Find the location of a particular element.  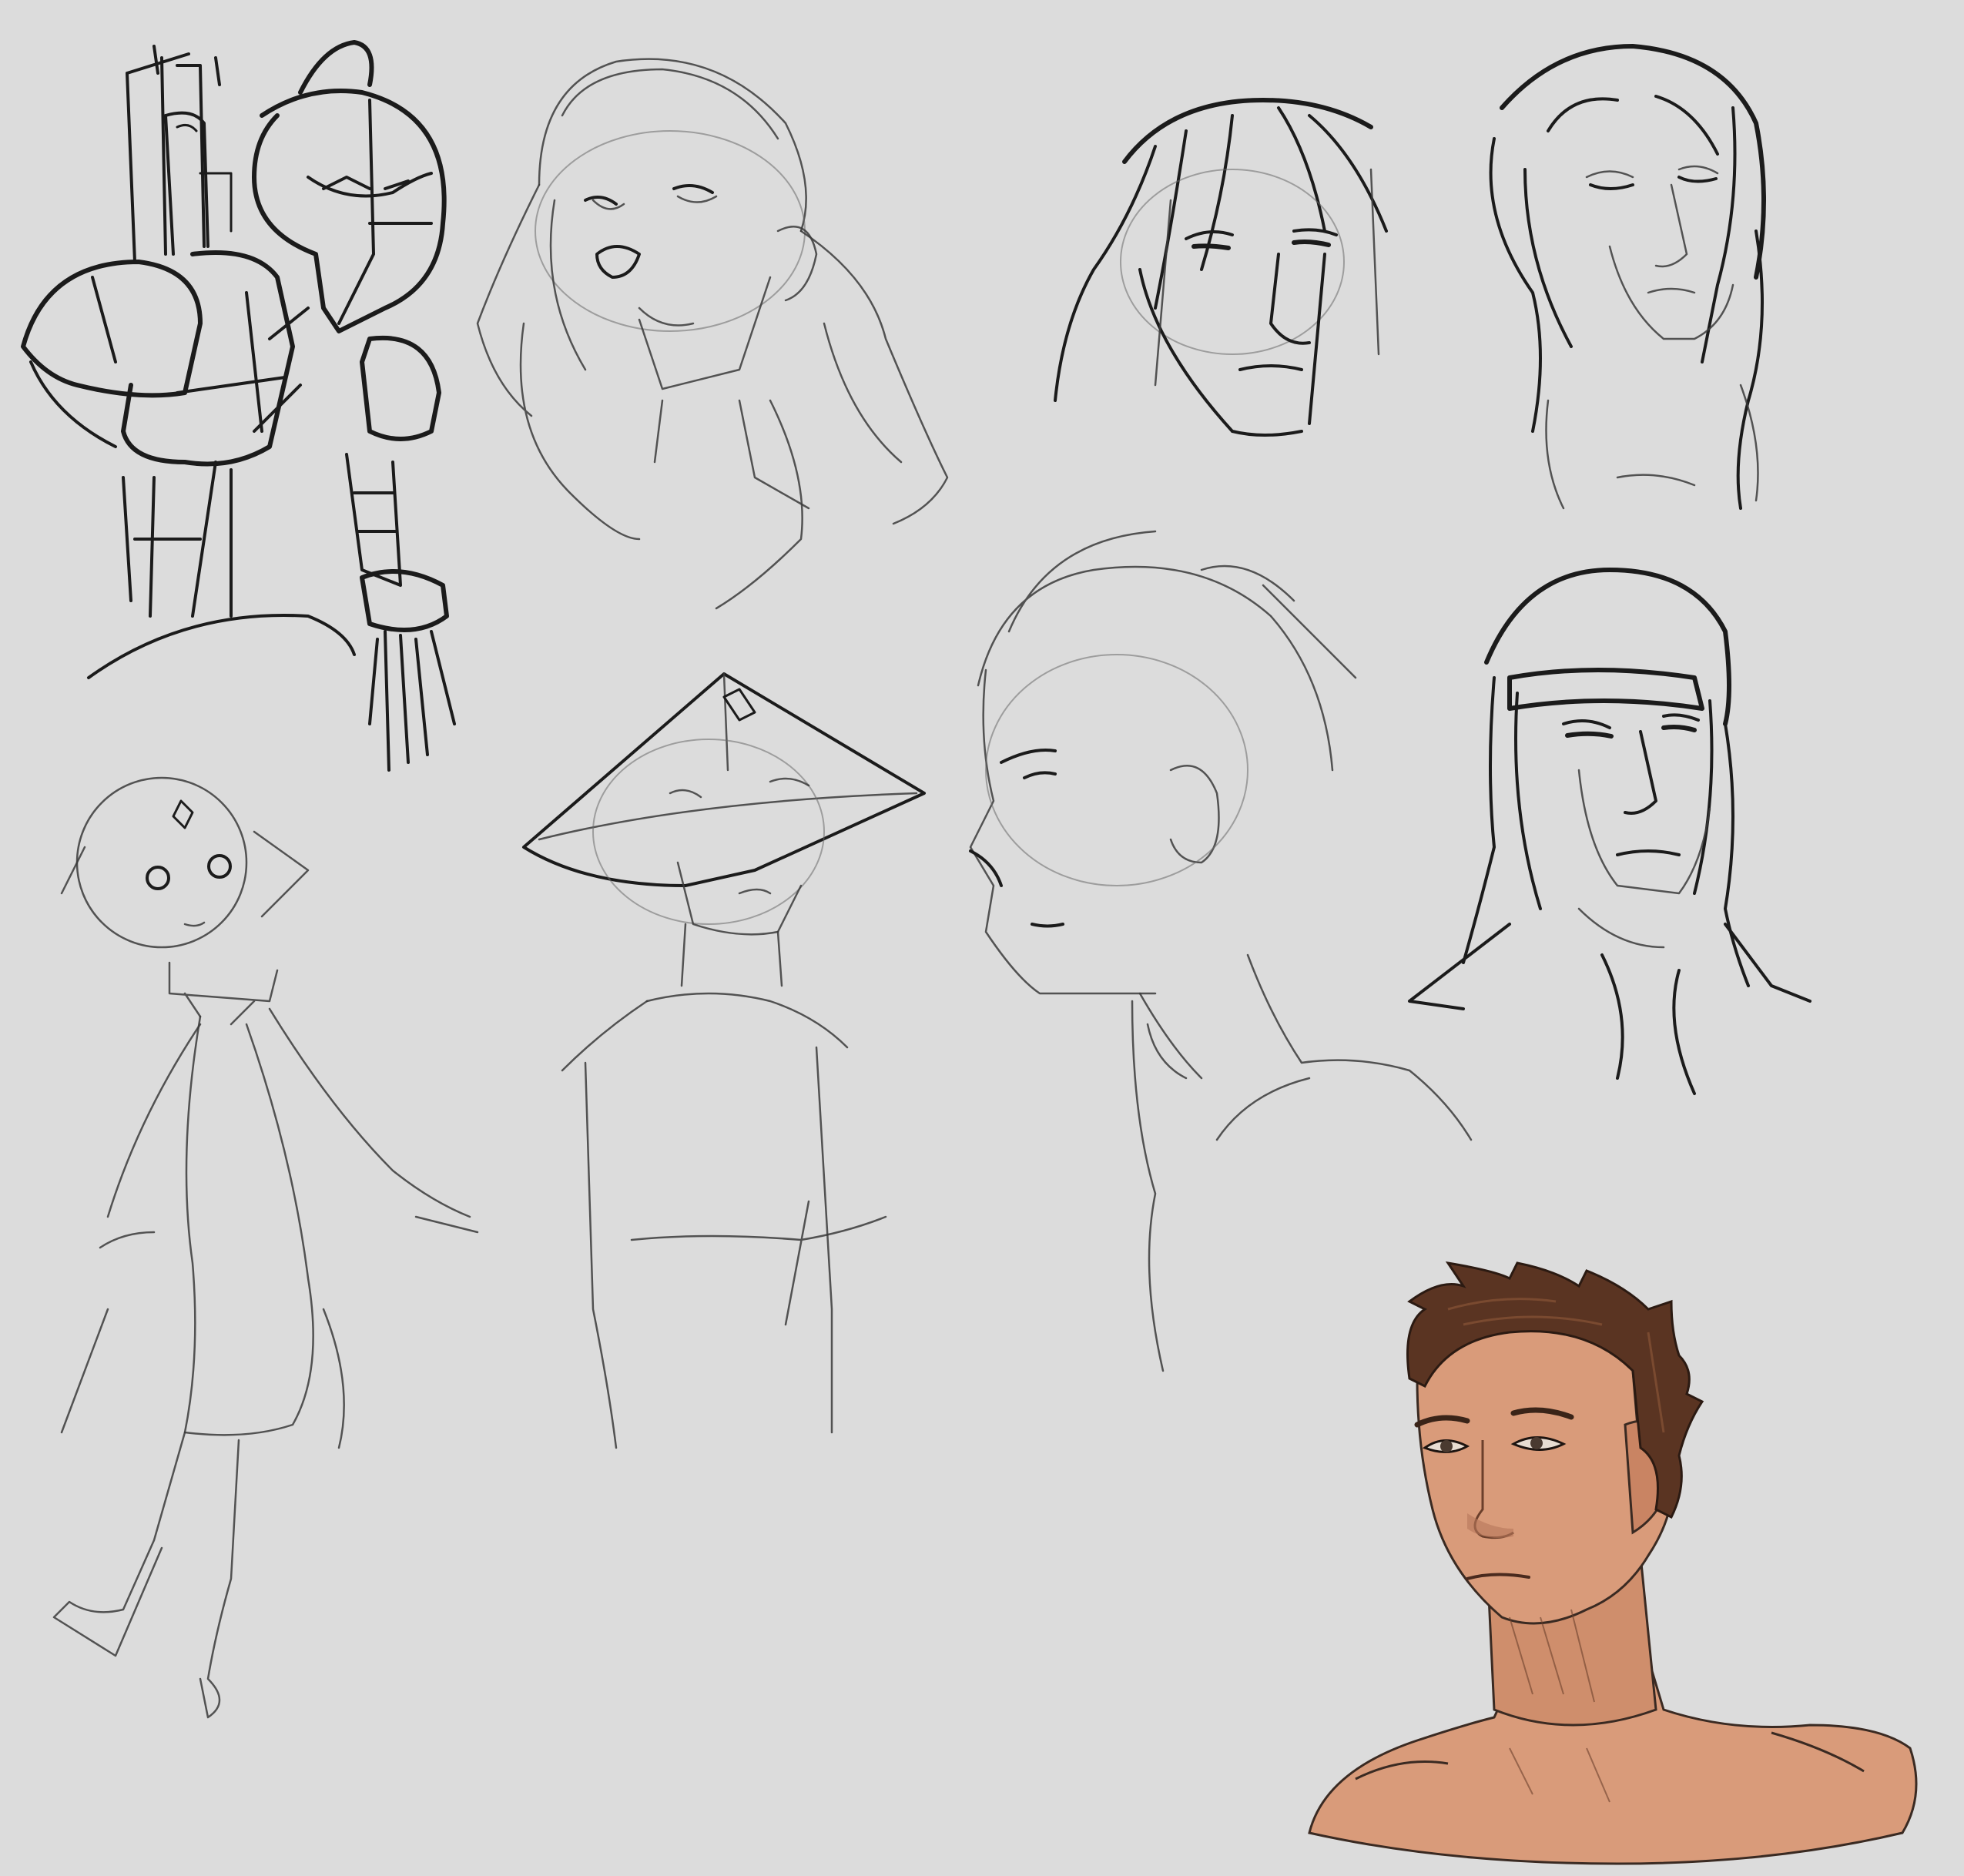

long-hair-smiling-head-sketch is located at coordinates (712, 334).